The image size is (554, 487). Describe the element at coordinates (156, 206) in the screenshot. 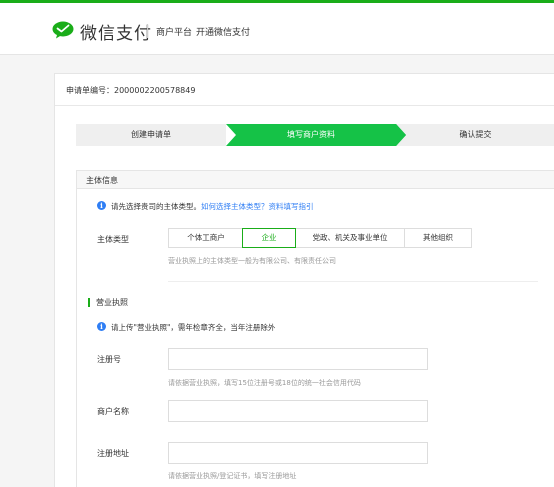

I see `subject-tip-text: 请先选择贵司的主体类型。` at that location.